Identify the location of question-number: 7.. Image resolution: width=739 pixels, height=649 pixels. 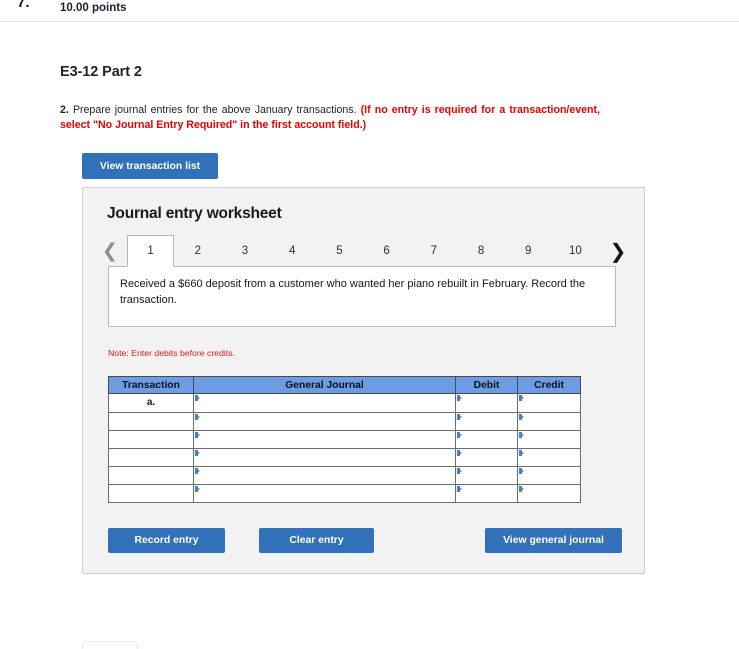
(23, 5).